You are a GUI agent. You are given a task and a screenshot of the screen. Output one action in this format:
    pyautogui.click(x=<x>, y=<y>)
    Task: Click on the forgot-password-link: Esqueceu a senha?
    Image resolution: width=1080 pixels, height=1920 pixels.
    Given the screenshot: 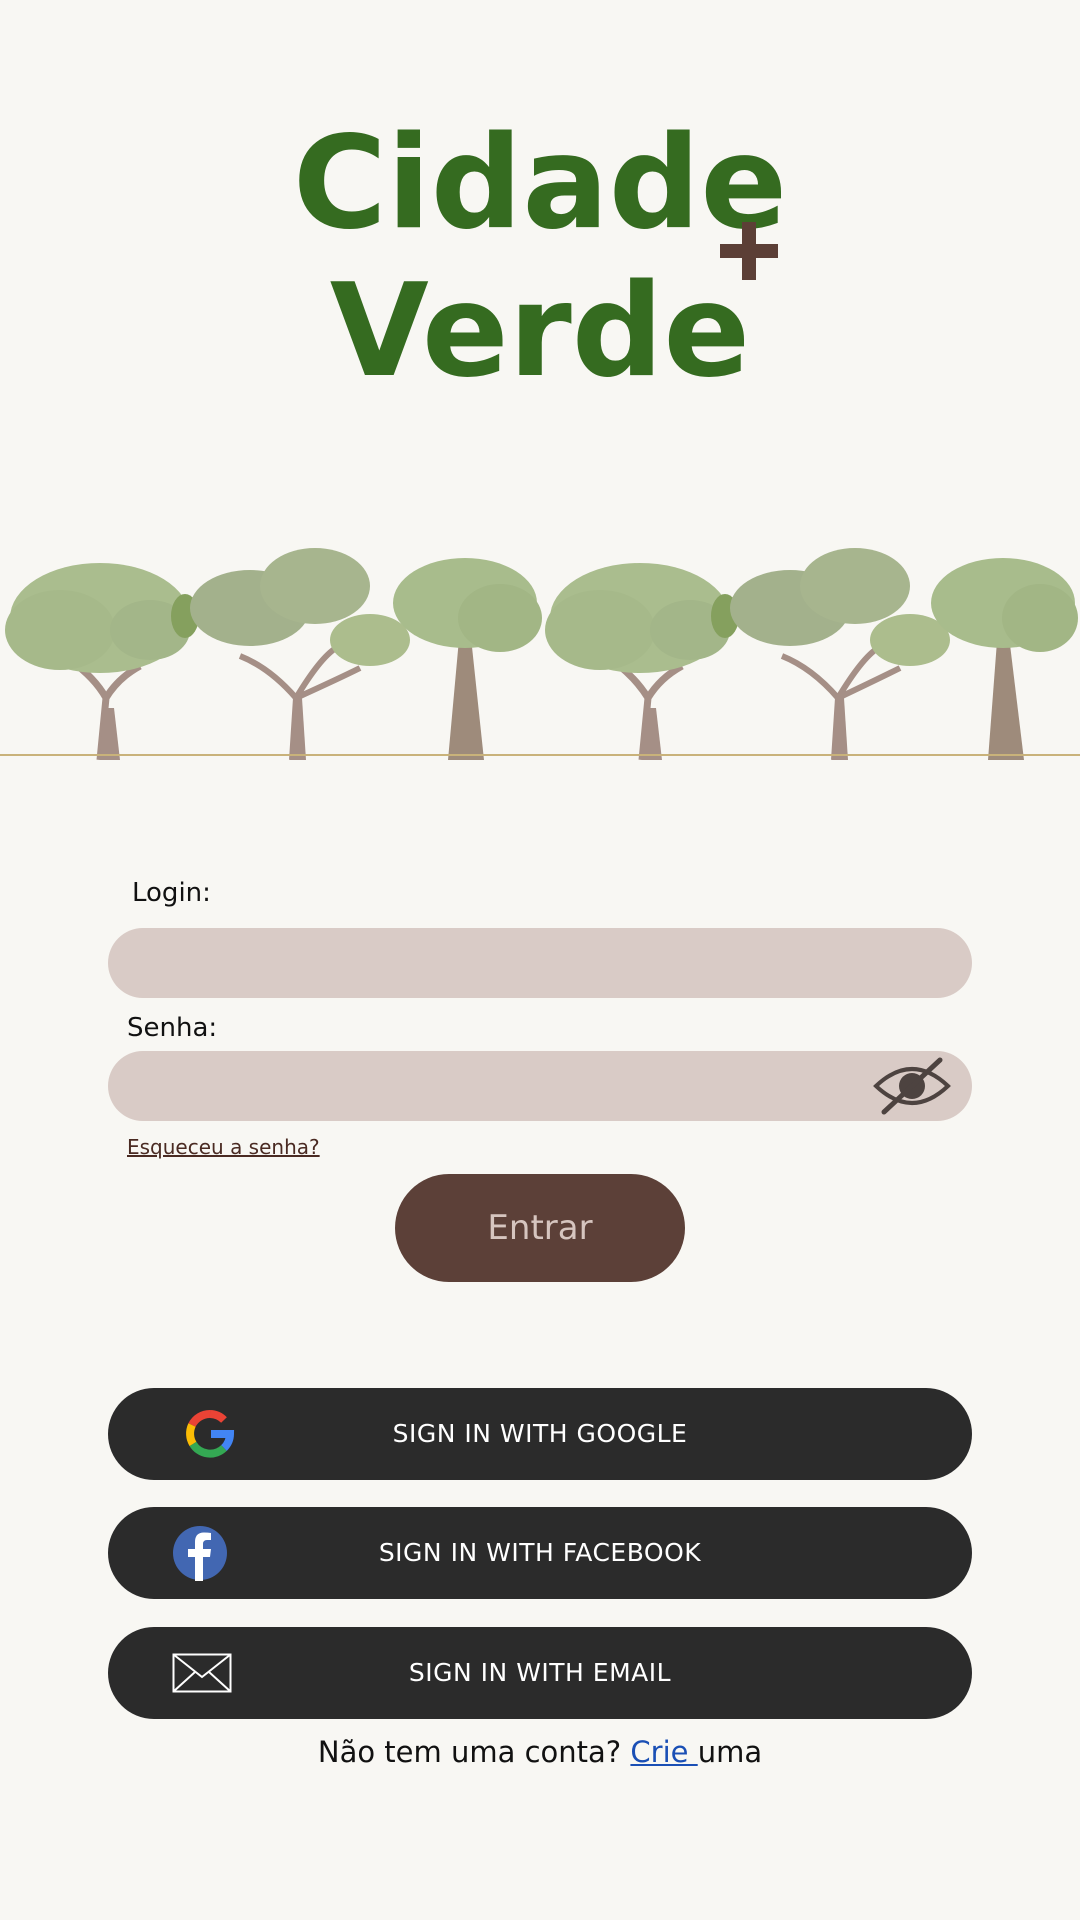 What is the action you would take?
    pyautogui.click(x=223, y=1147)
    